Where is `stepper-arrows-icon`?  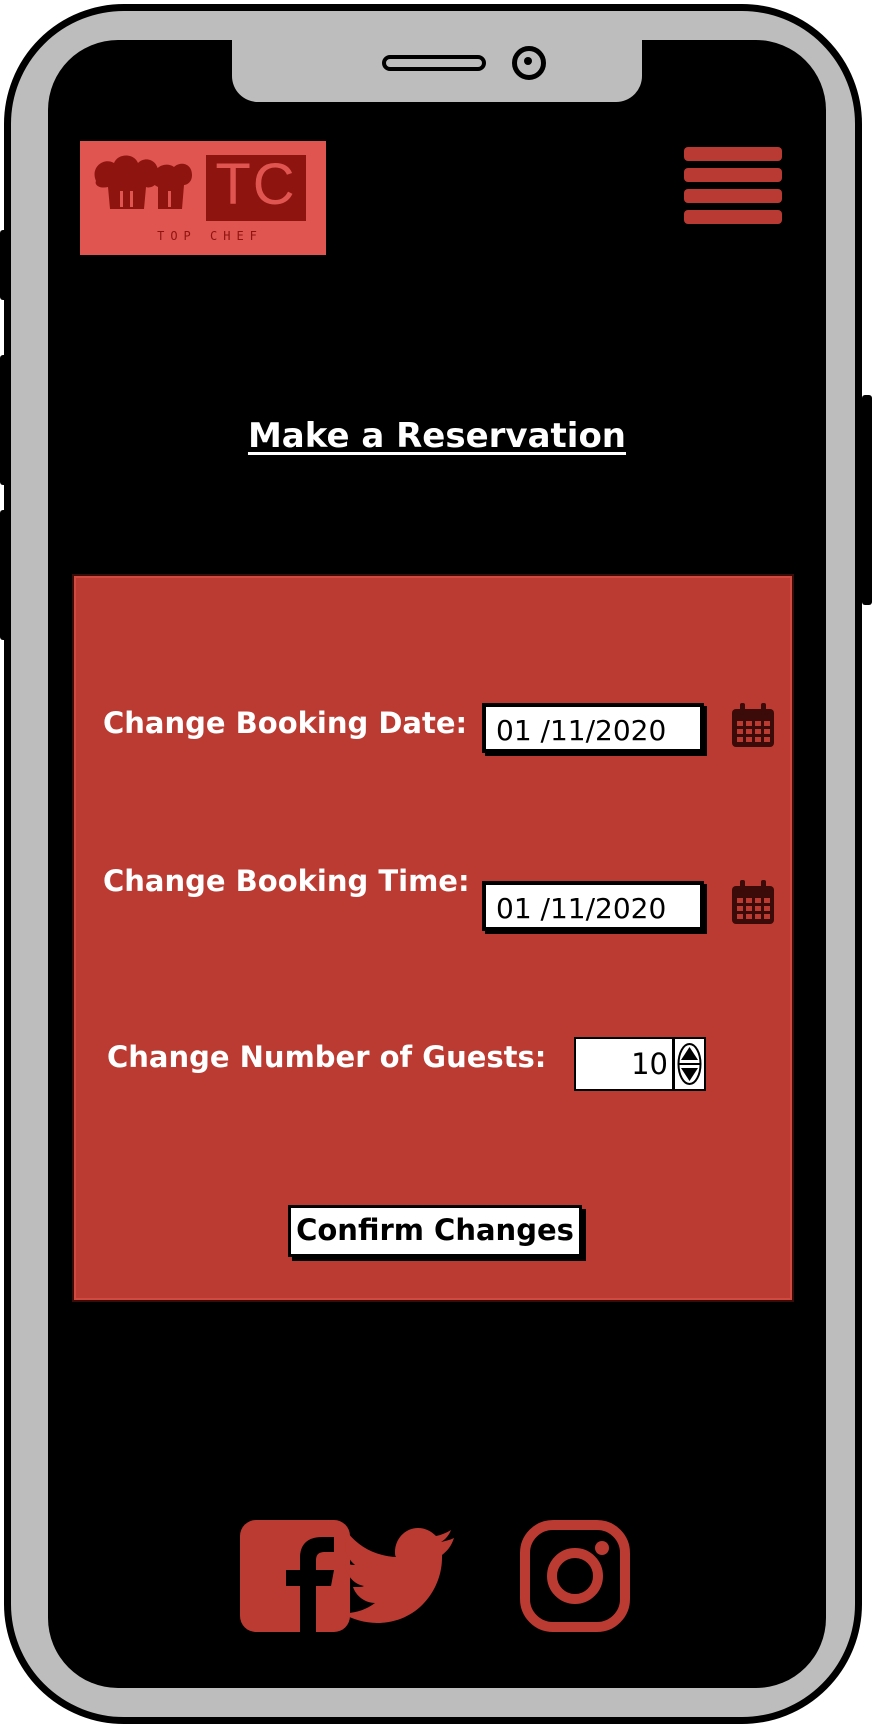 stepper-arrows-icon is located at coordinates (689, 1064).